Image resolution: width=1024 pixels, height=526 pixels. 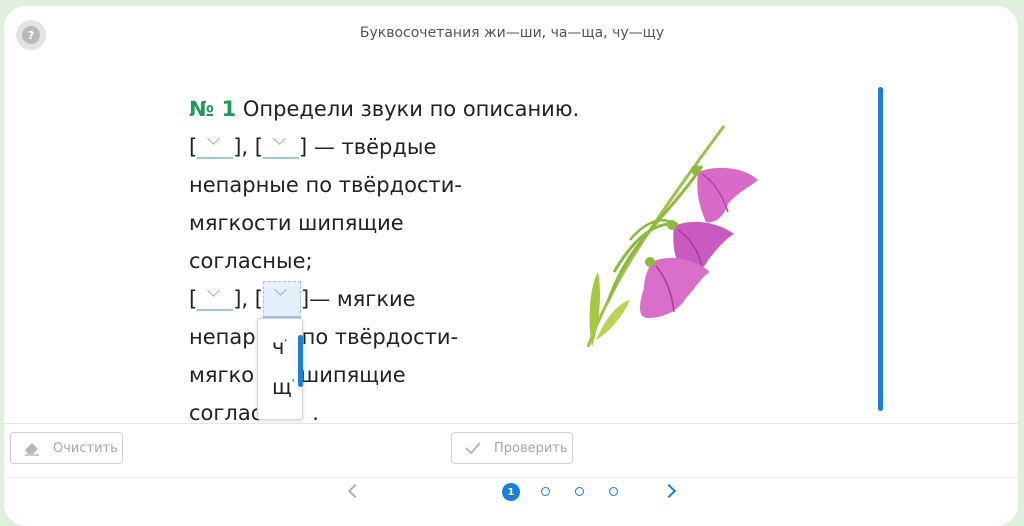 What do you see at coordinates (325, 185) in the screenshot?
I see `text-line: непарные по твёрдости-` at bounding box center [325, 185].